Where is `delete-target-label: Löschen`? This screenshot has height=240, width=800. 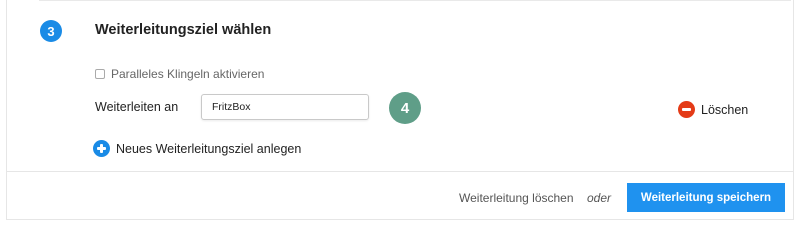
delete-target-label: Löschen is located at coordinates (725, 109).